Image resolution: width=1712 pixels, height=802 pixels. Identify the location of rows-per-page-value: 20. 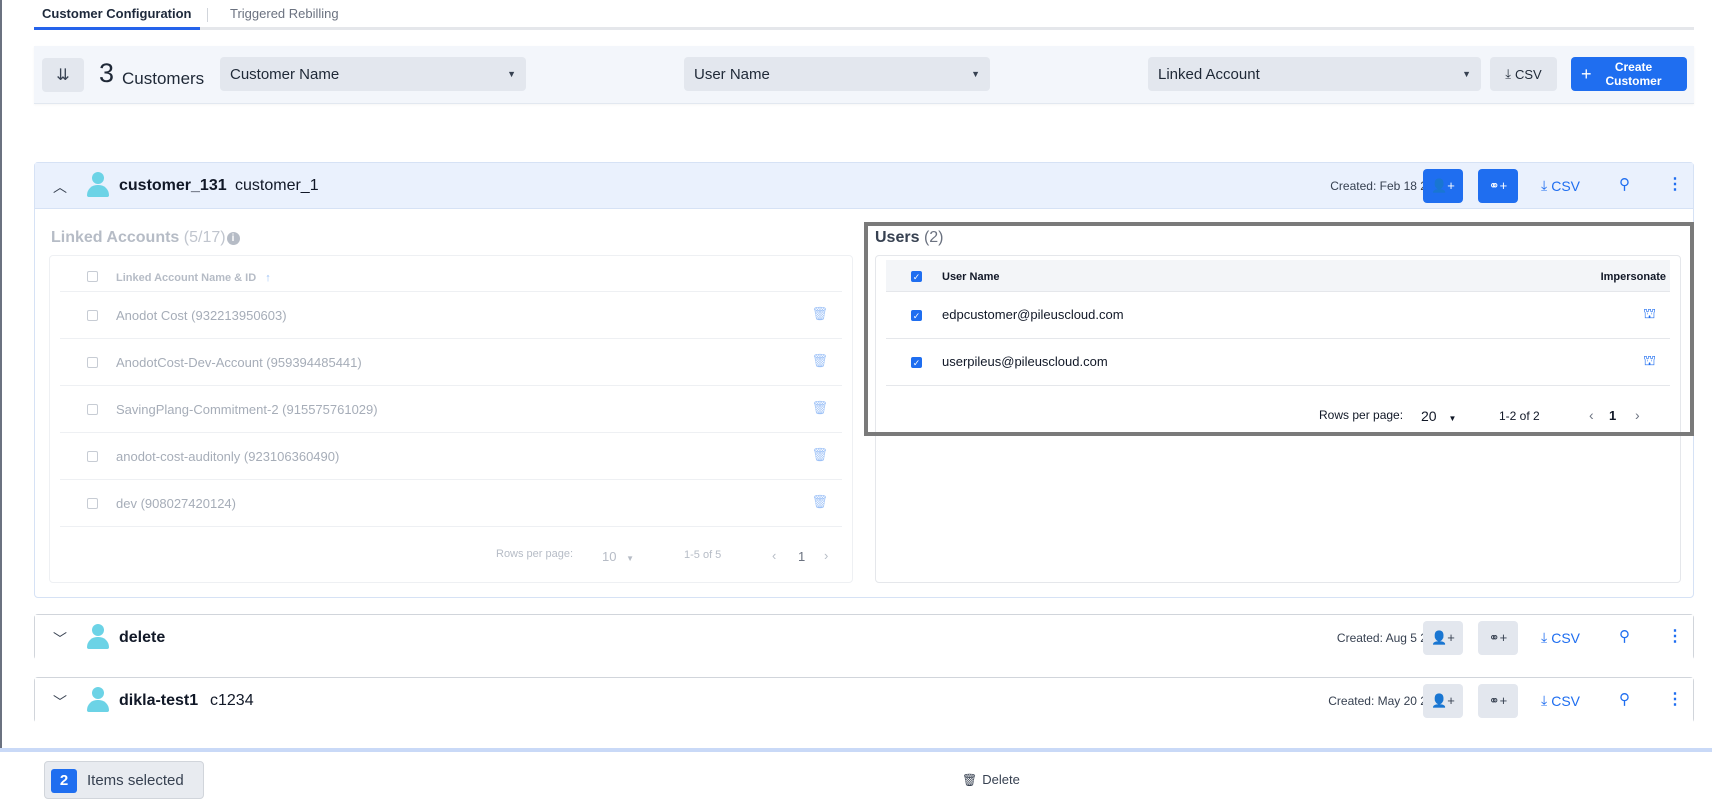
(1429, 416).